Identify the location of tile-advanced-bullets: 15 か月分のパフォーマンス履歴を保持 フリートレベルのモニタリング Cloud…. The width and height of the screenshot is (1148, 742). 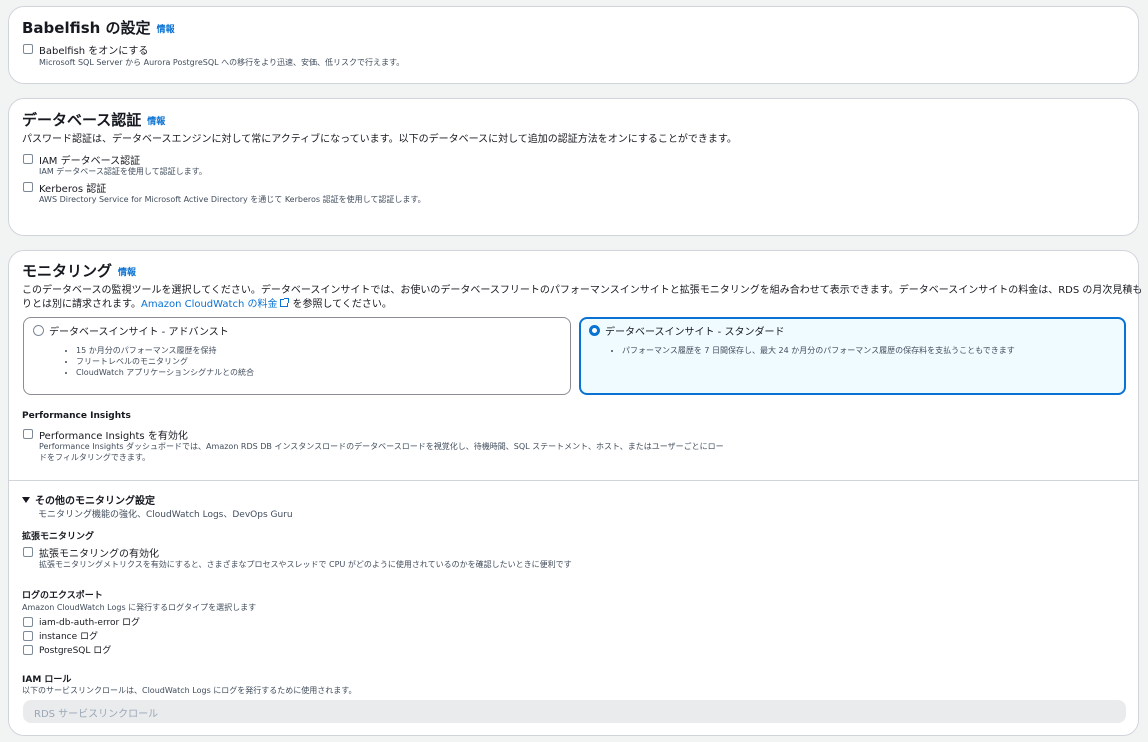
(159, 361).